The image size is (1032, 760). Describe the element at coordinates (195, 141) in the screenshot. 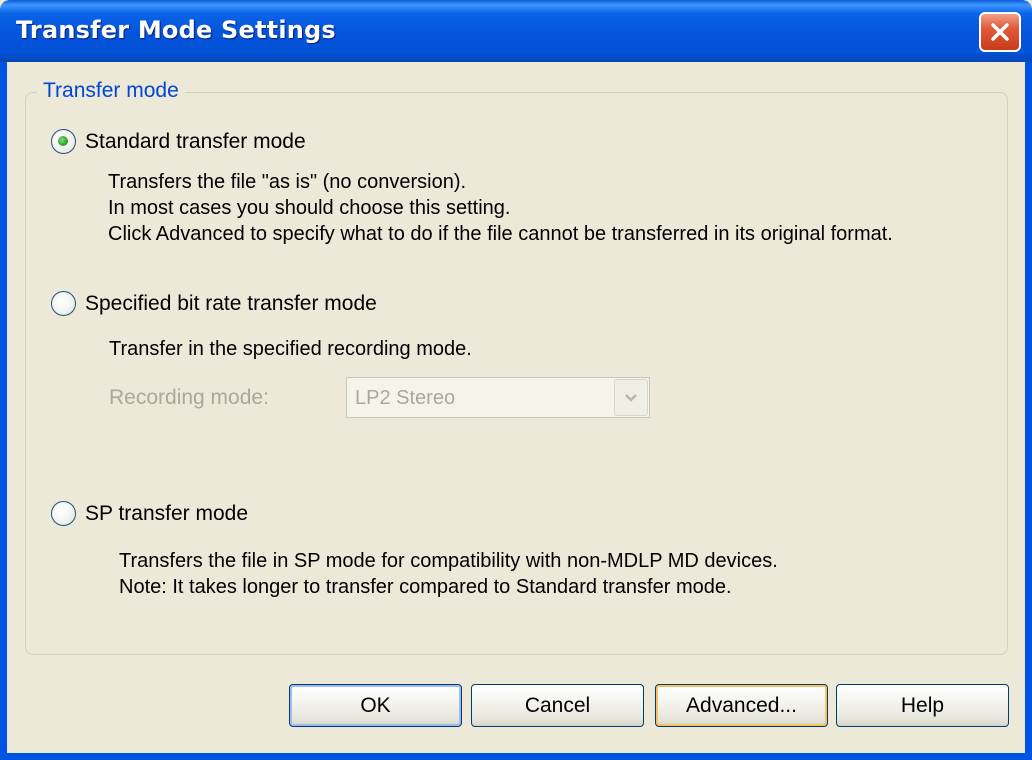

I see `radio-label-standard: Standard transfer mode` at that location.